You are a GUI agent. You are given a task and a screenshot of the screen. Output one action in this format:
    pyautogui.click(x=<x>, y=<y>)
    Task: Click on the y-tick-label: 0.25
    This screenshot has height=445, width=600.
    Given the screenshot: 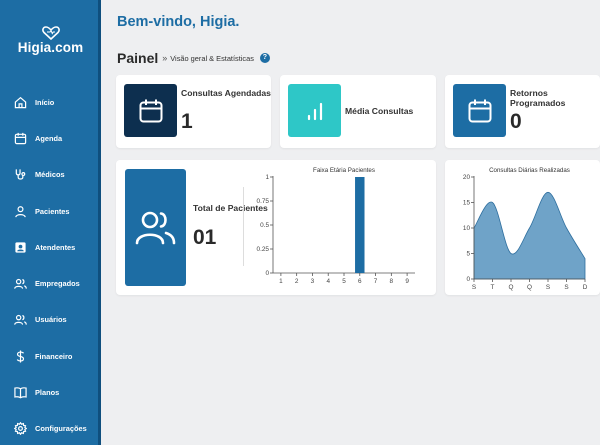 What is the action you would take?
    pyautogui.click(x=263, y=249)
    